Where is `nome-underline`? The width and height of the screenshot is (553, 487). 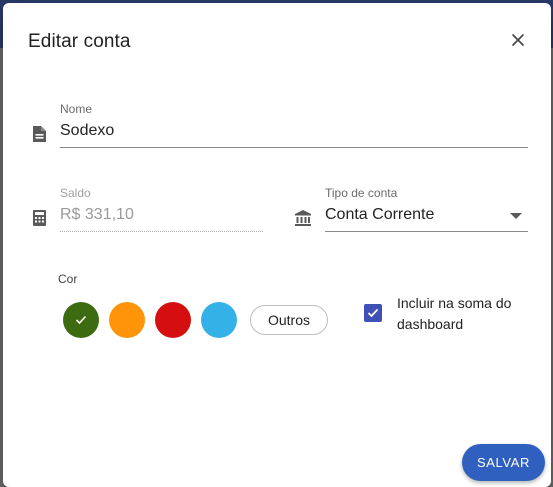 nome-underline is located at coordinates (294, 147).